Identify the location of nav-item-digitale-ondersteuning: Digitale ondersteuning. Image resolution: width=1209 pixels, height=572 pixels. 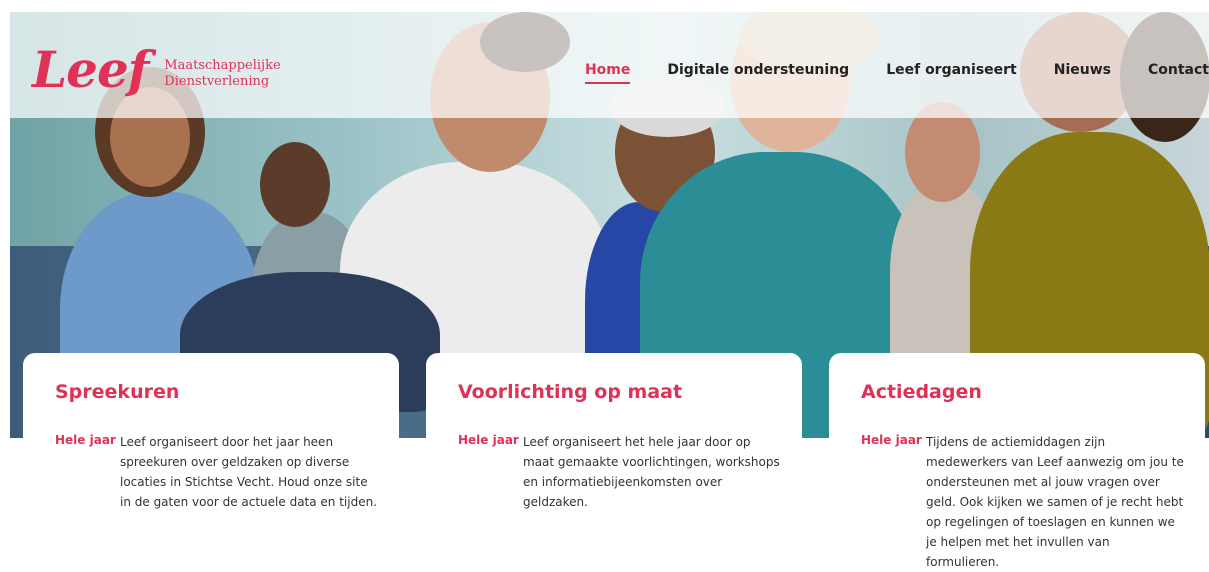
(758, 73).